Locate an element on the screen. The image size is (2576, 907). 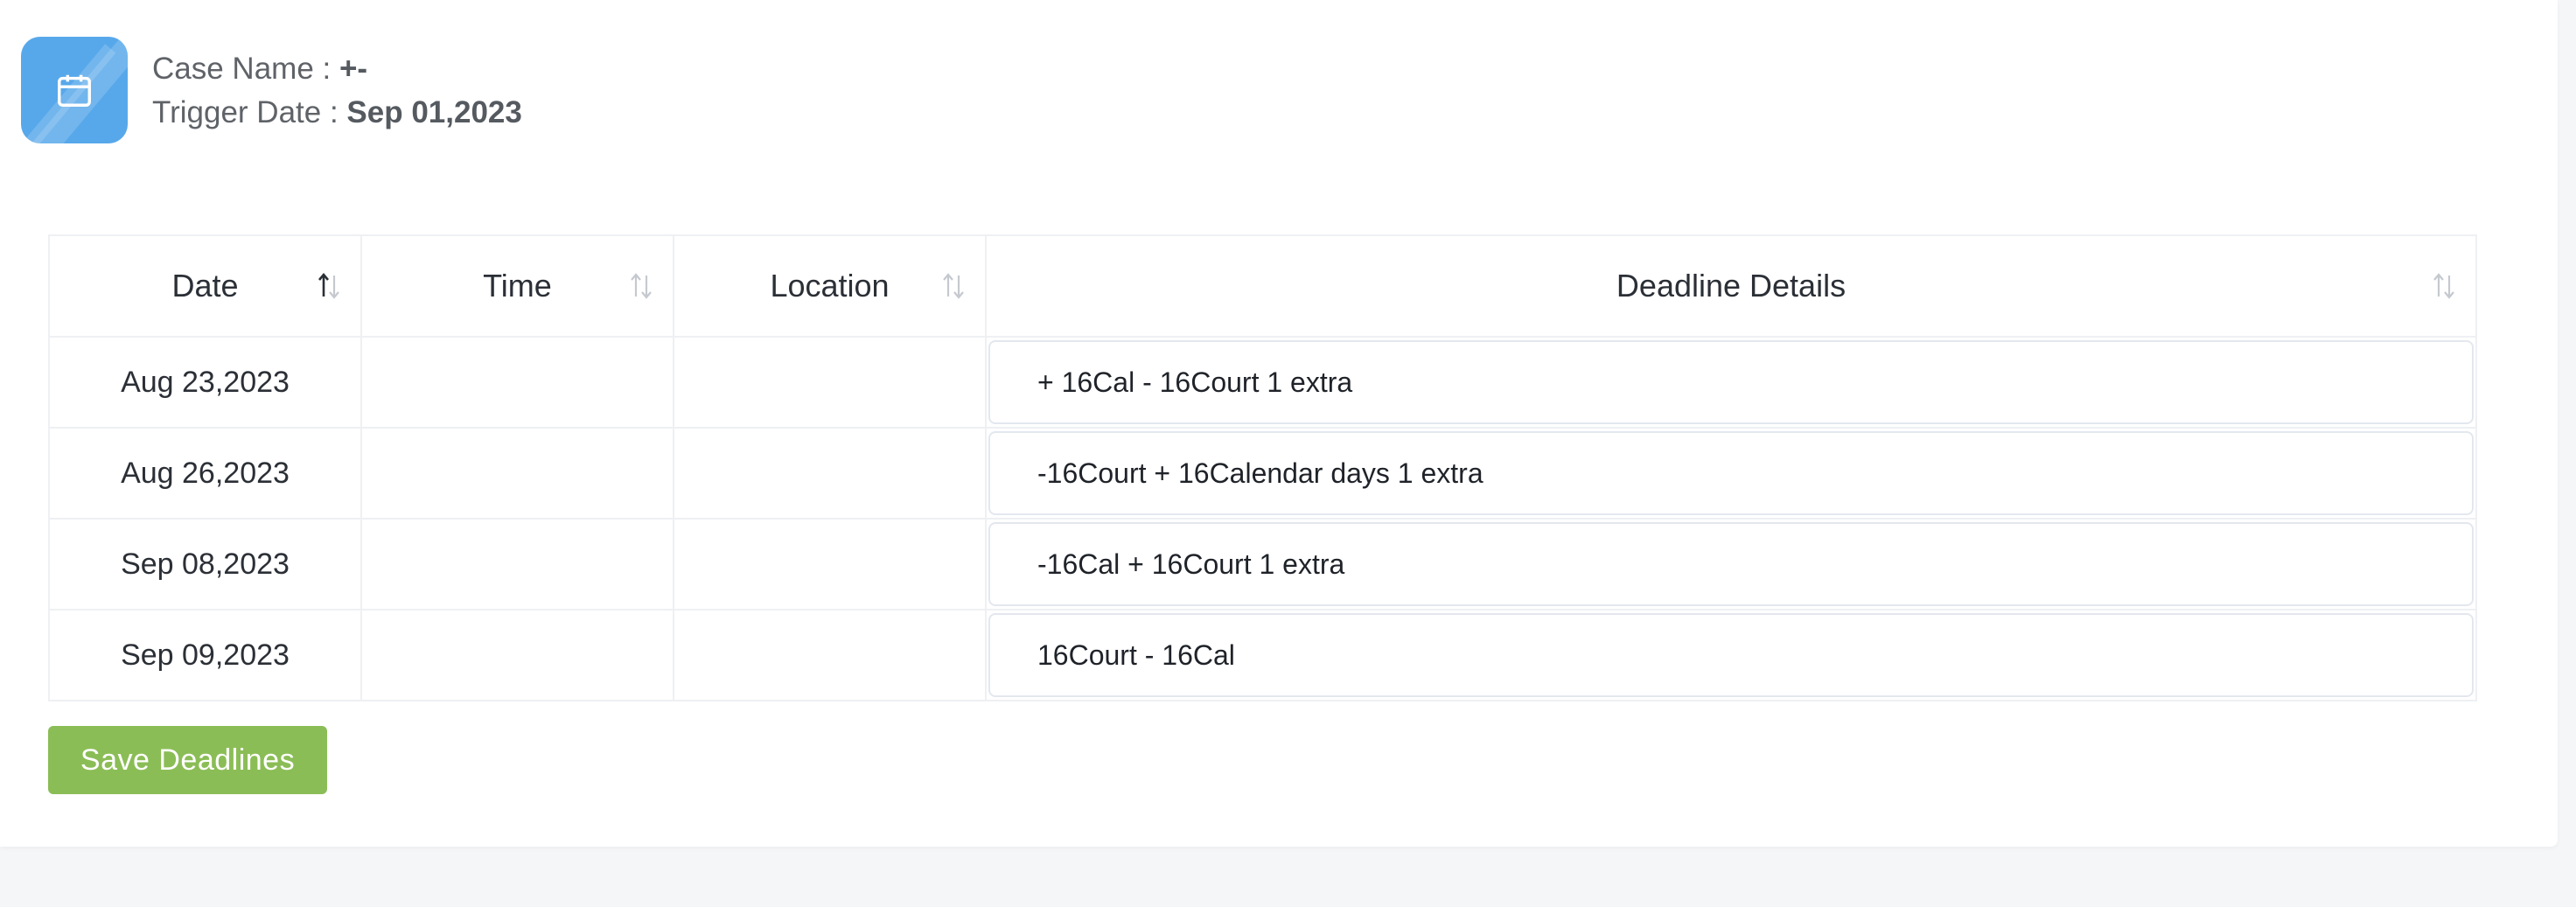
column-header-time: Time is located at coordinates (517, 286).